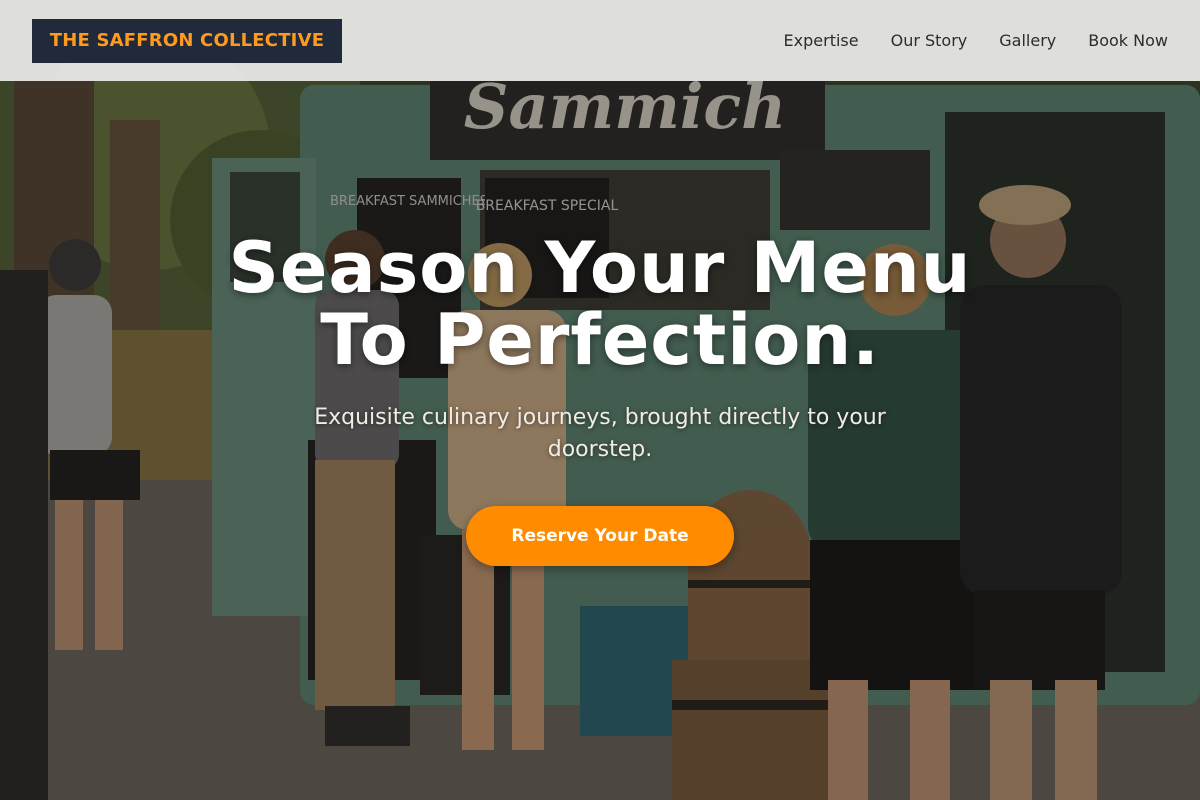 Image resolution: width=1200 pixels, height=800 pixels. Describe the element at coordinates (821, 40) in the screenshot. I see `nav-link-expertise: Expertise` at that location.